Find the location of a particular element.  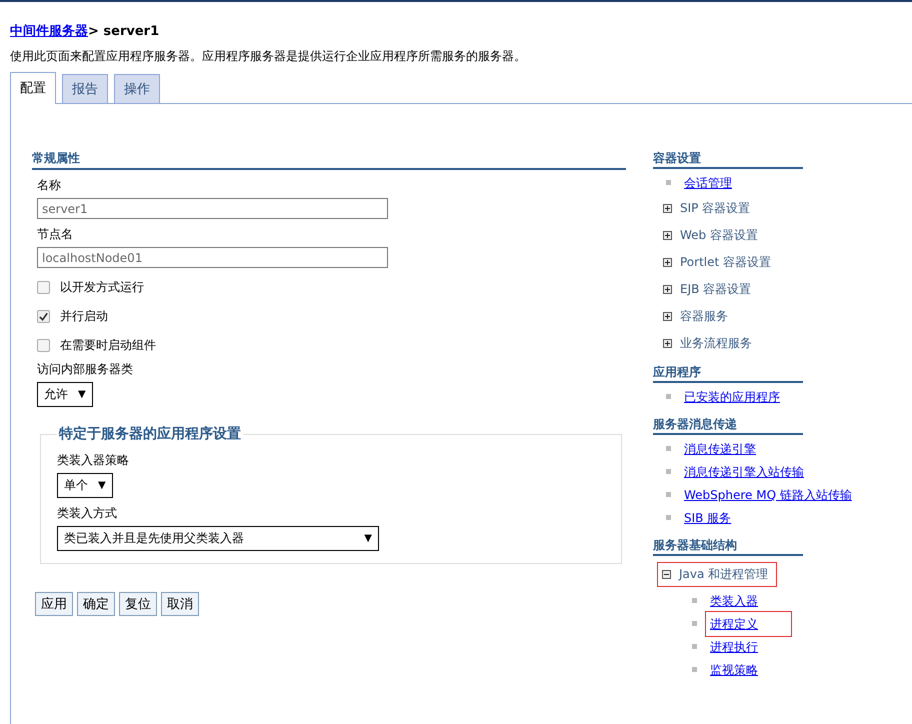

tab: 配置 is located at coordinates (33, 88).